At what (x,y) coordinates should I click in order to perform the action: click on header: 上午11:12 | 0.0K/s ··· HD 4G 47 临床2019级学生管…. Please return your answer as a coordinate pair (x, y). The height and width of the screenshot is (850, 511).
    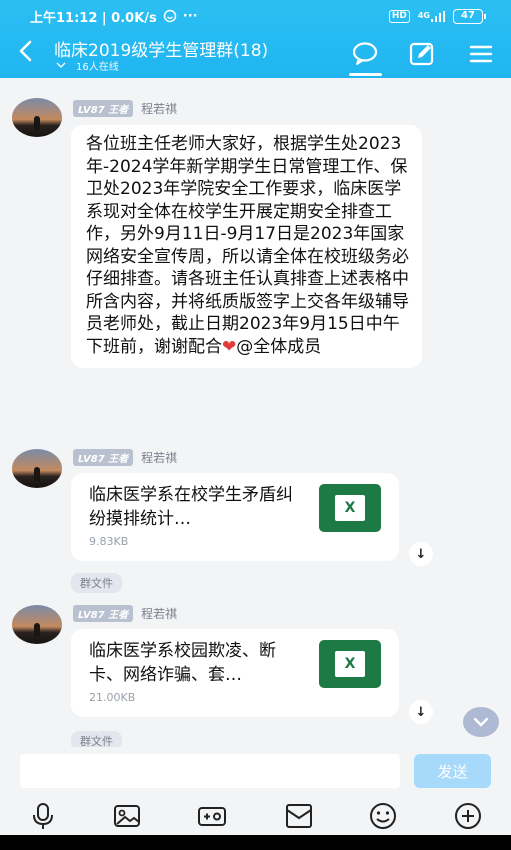
    Looking at the image, I should click on (255, 39).